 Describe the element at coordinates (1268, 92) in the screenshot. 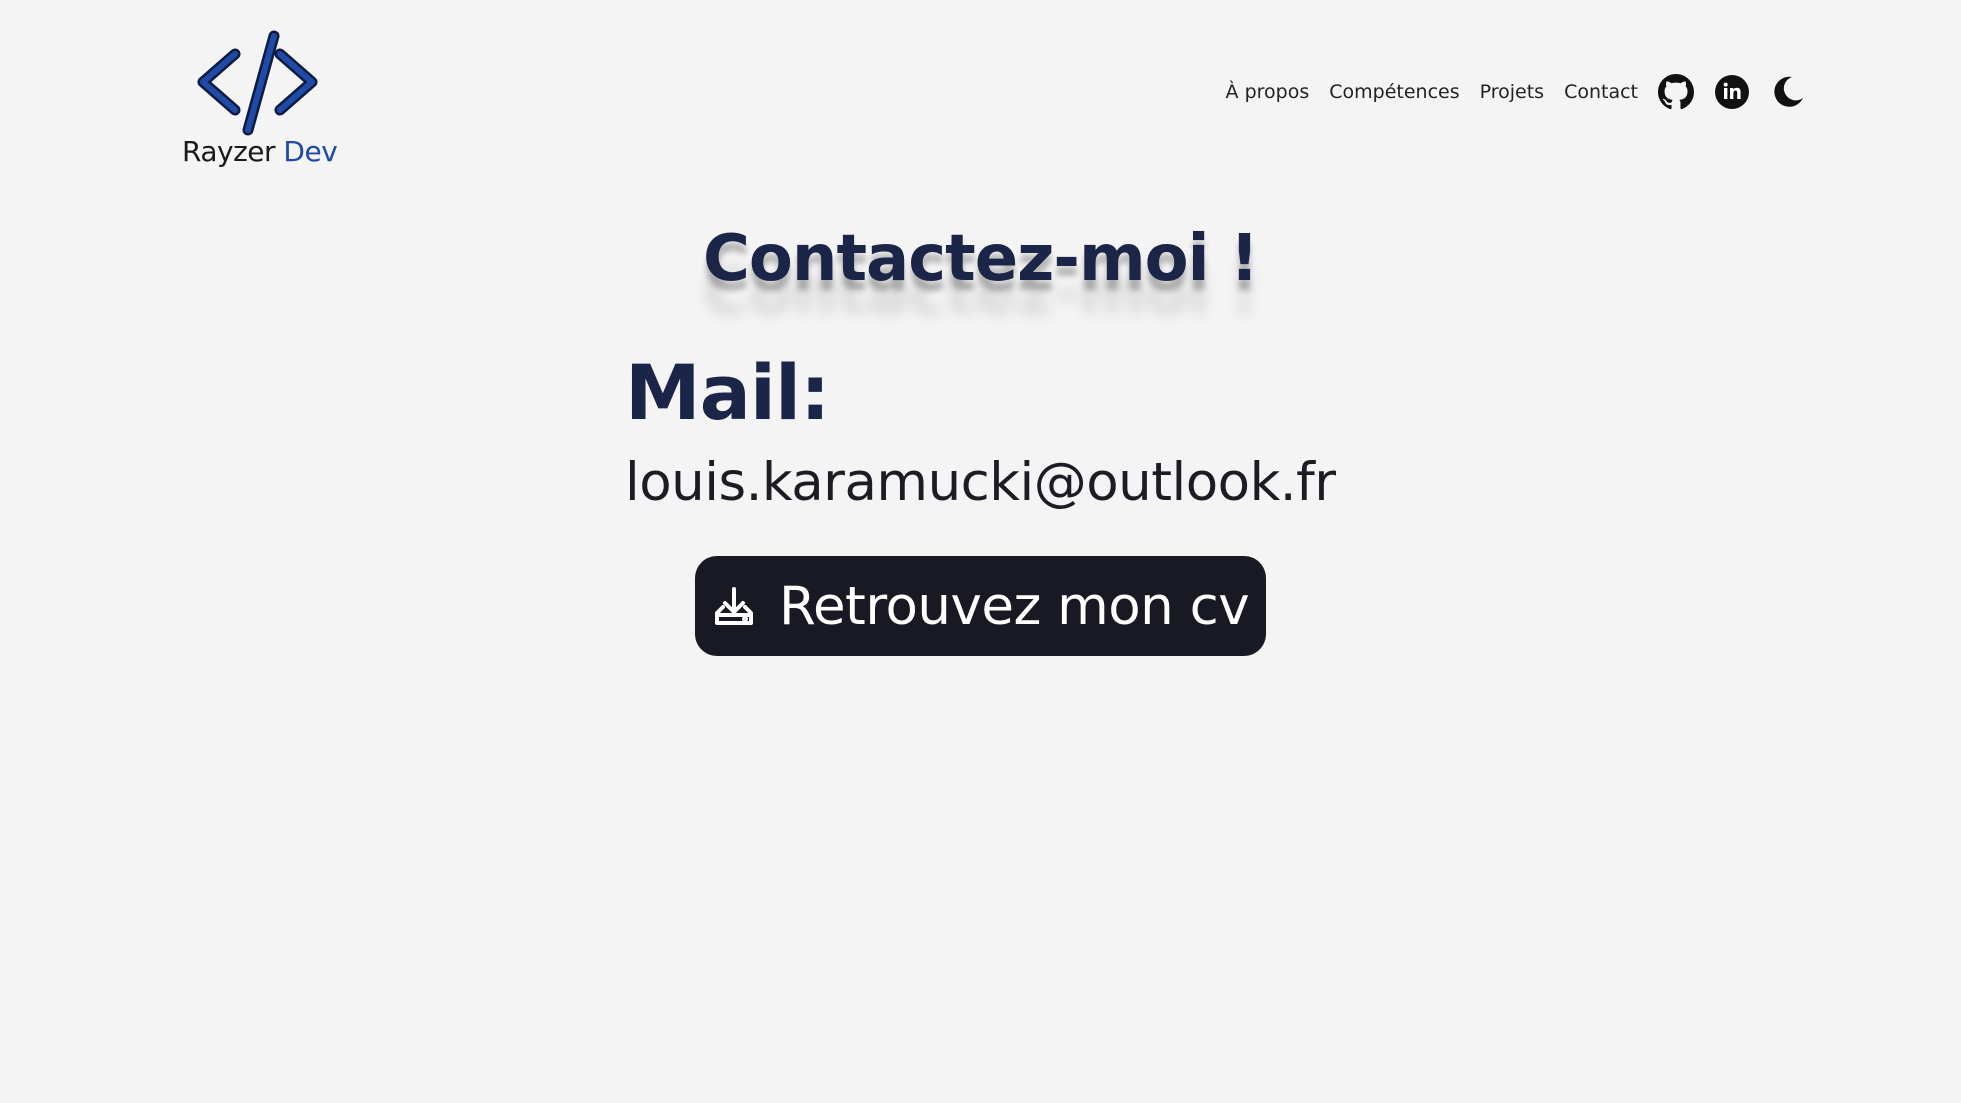

I see `nav-link-about: À propos` at that location.